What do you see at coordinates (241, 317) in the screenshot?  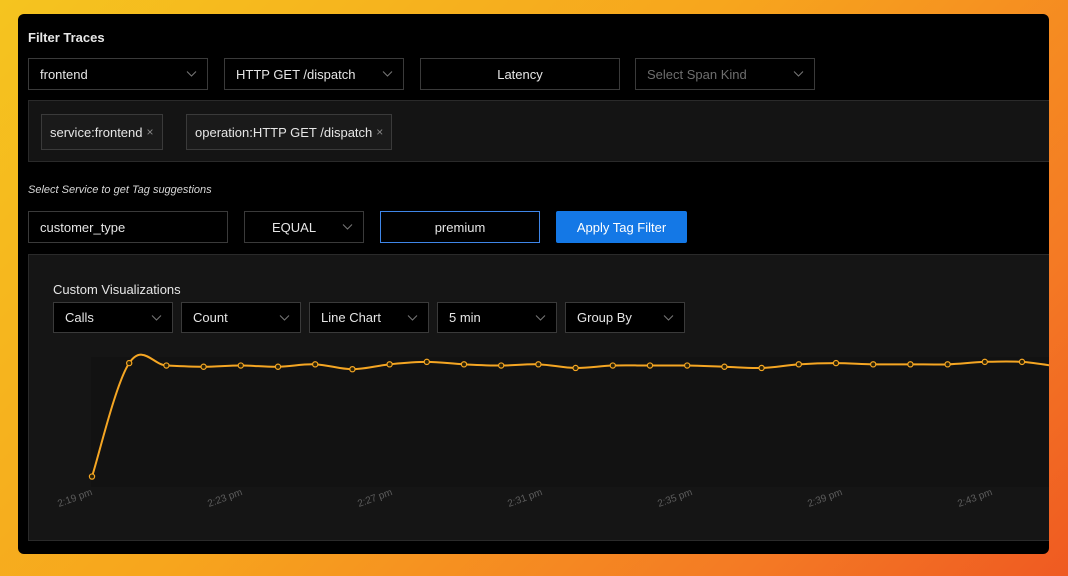 I see `aggregation-select: Count` at bounding box center [241, 317].